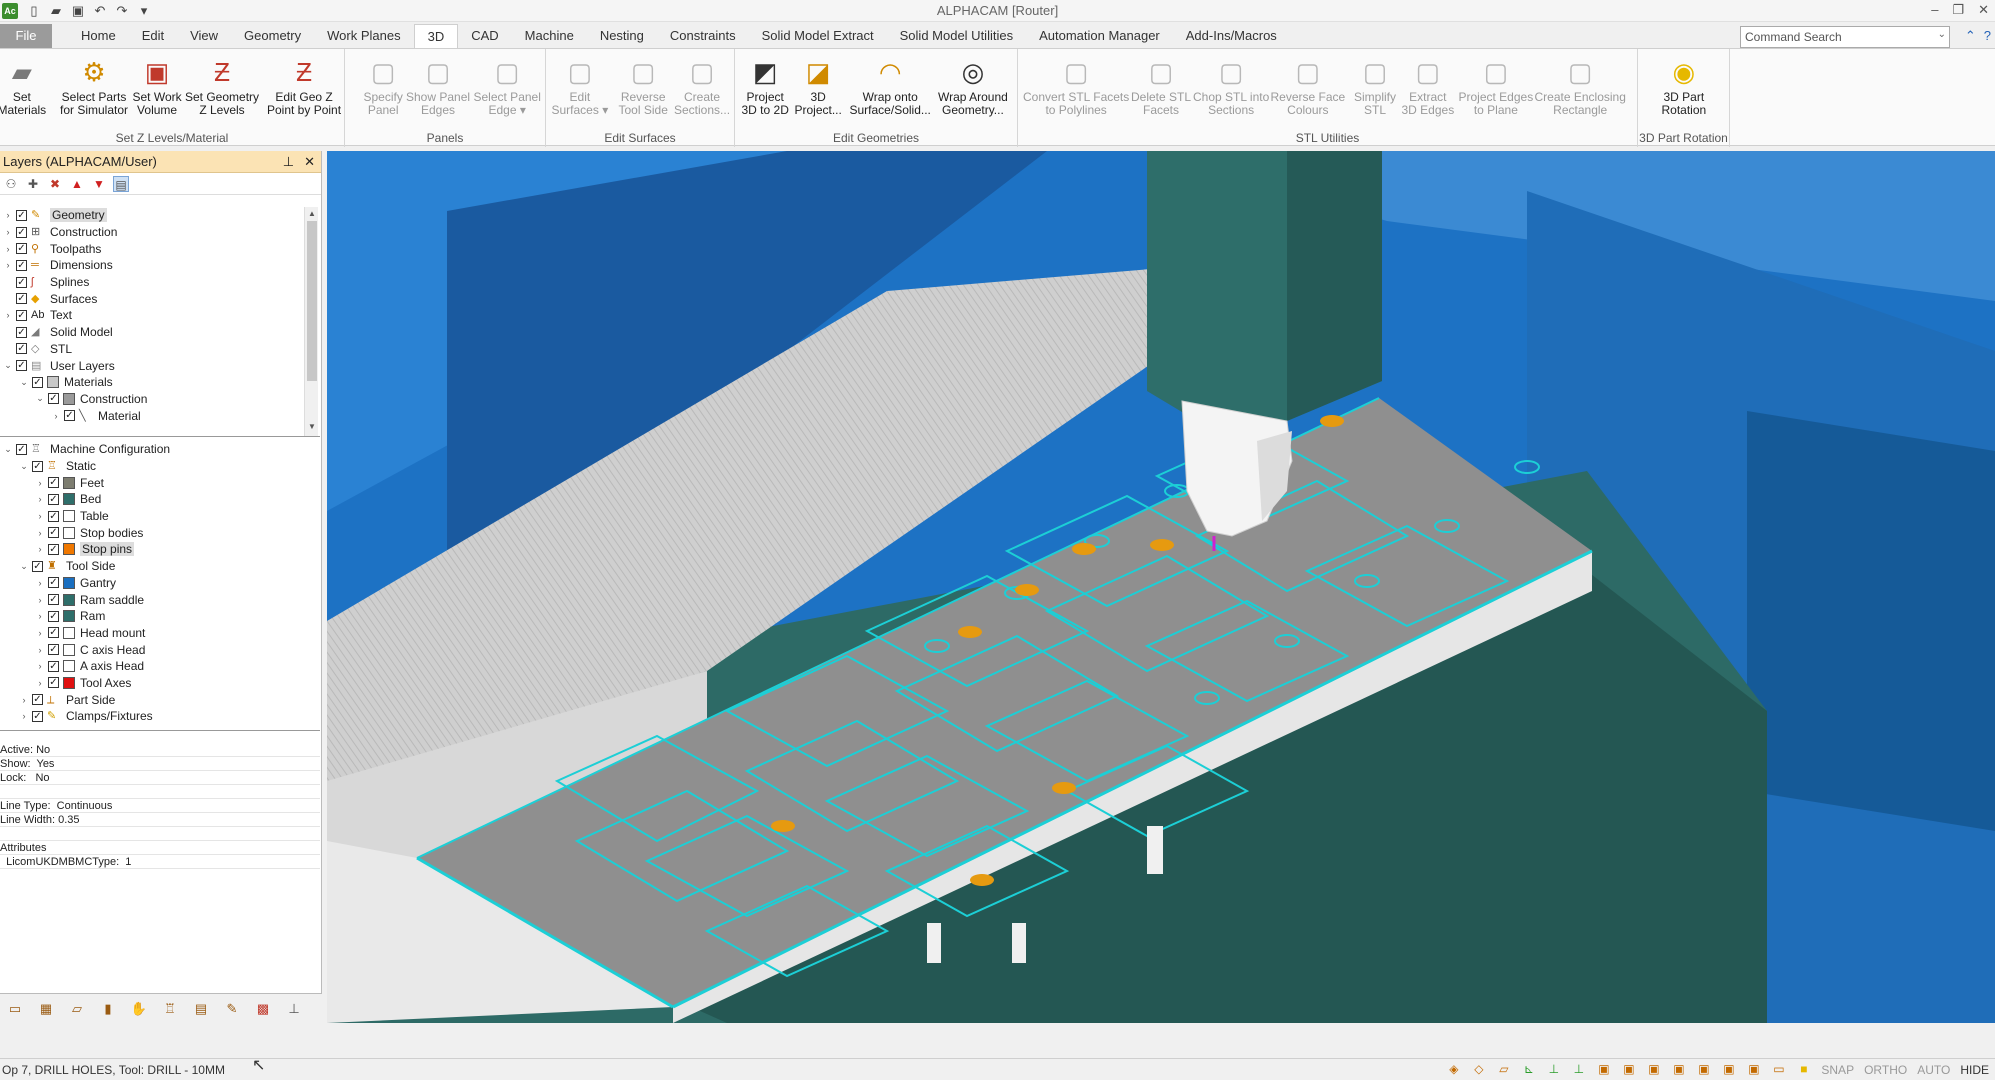  I want to click on tree-row-toolpaths: › ✓ ⚲ Toolpaths, so click(160, 248).